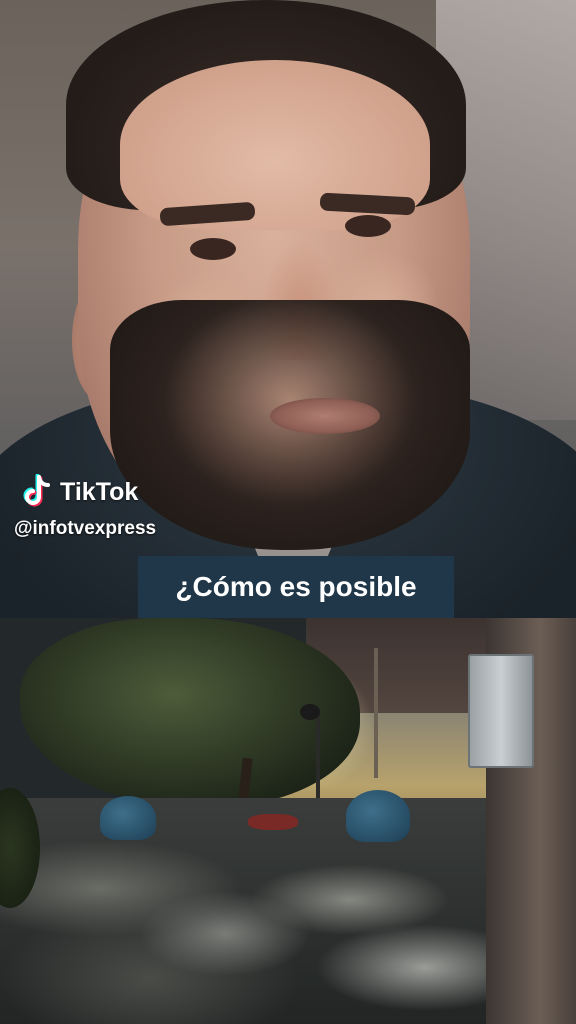  Describe the element at coordinates (273, 822) in the screenshot. I see `red-tarp` at that location.